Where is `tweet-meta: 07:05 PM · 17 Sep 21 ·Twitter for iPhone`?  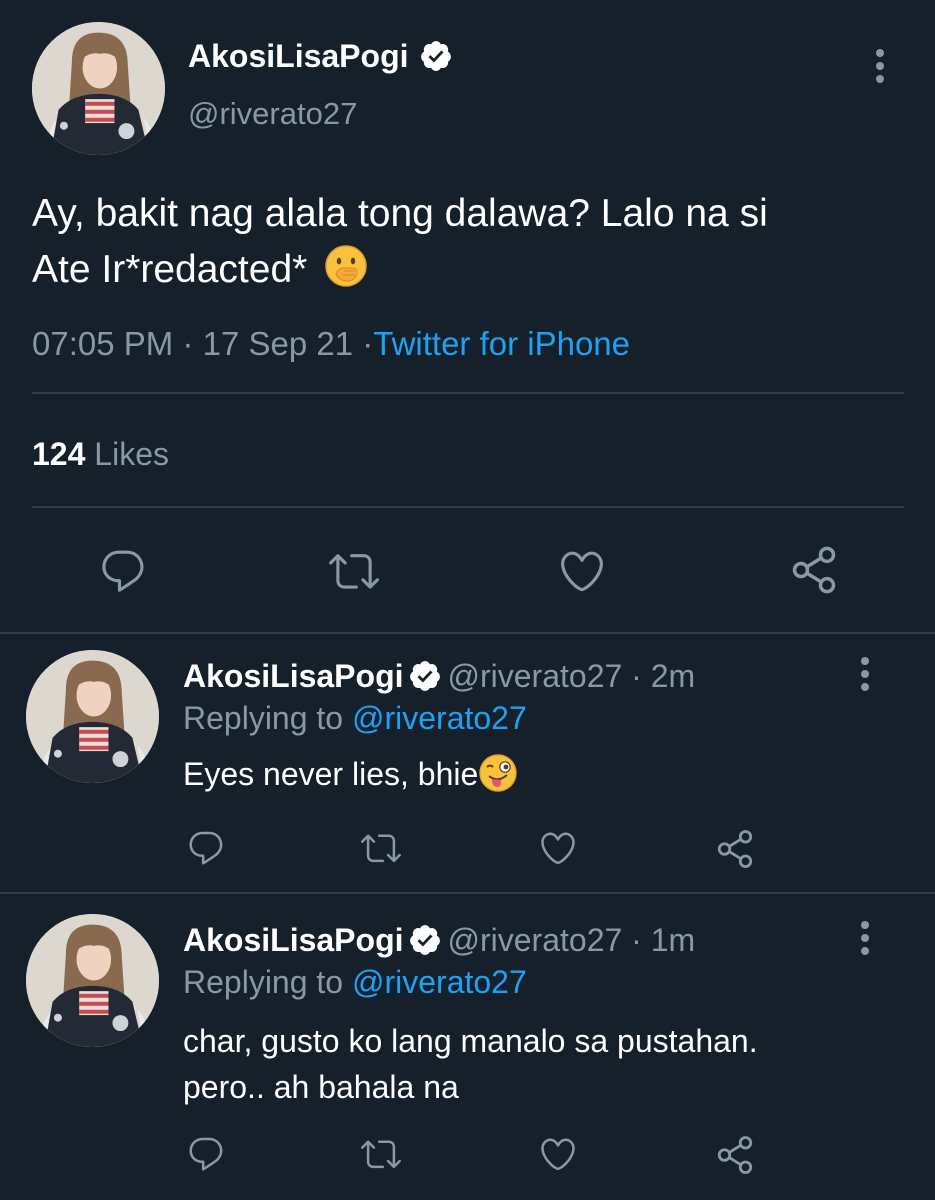 tweet-meta: 07:05 PM · 17 Sep 21 ·Twitter for iPhone is located at coordinates (331, 344).